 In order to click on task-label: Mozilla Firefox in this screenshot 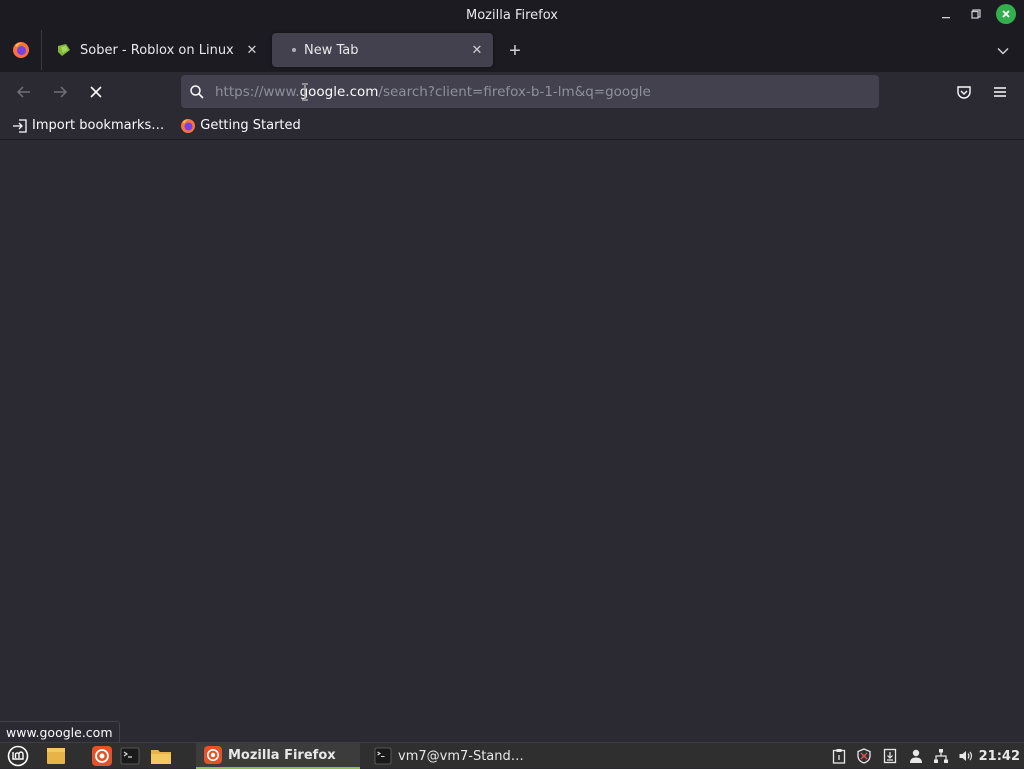, I will do `click(282, 755)`.